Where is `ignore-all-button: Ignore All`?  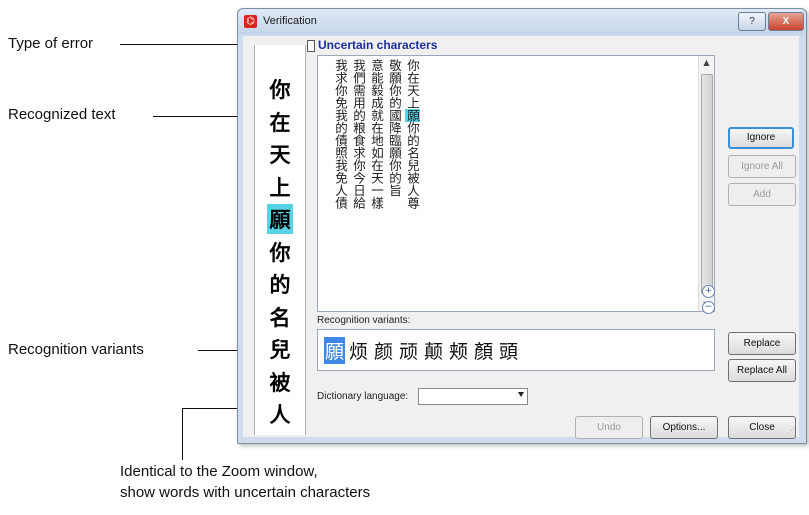
ignore-all-button: Ignore All is located at coordinates (762, 166).